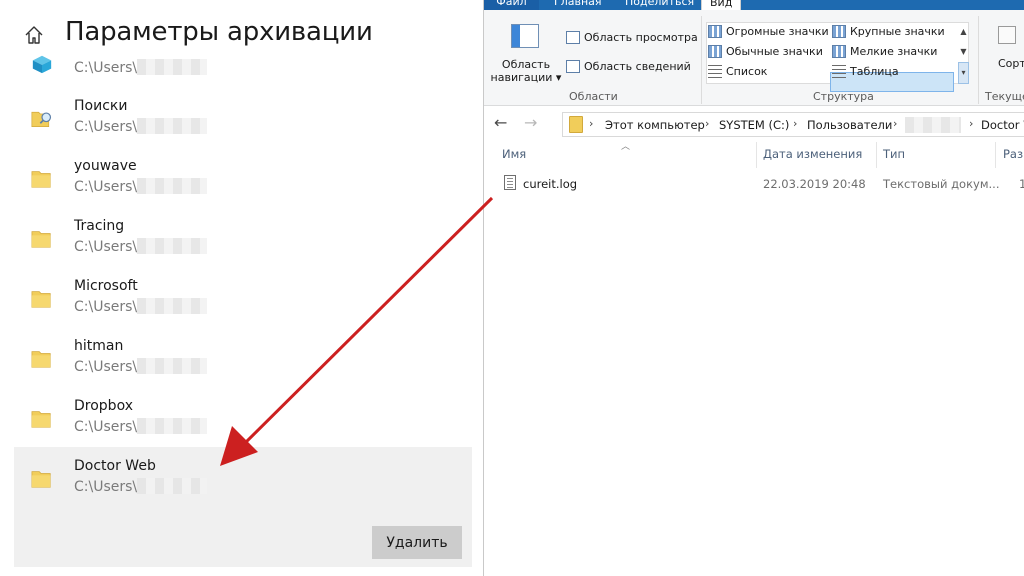  I want to click on folder-name: Поиски, so click(101, 106).